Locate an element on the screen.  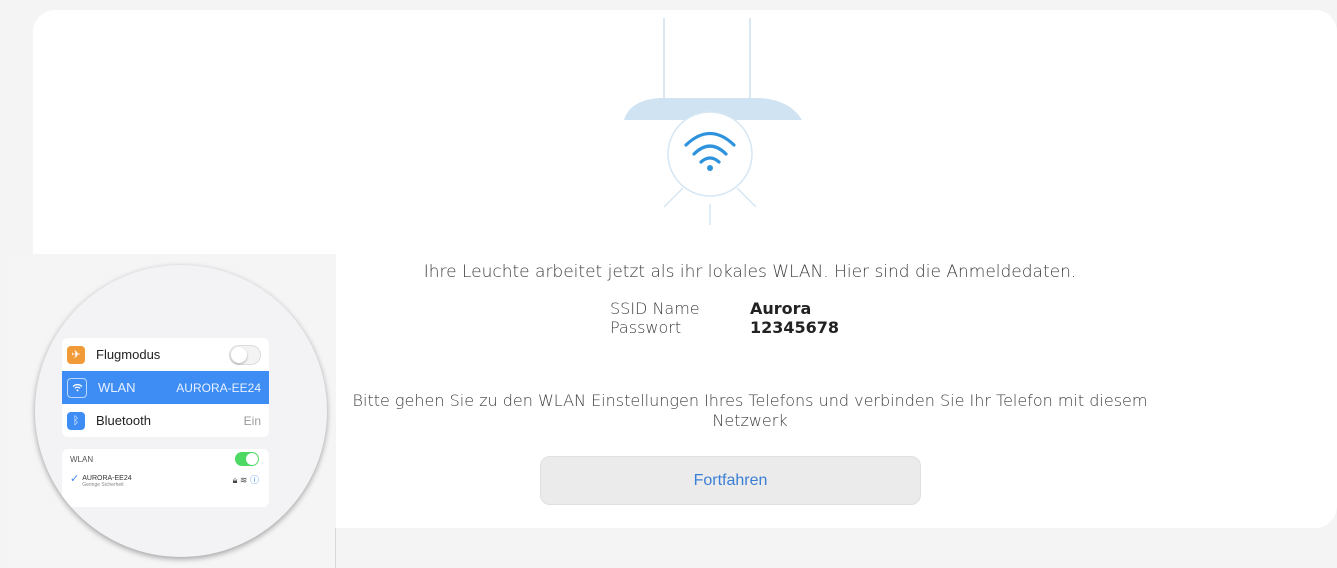
settings-row-value: AURORA-EE24 is located at coordinates (218, 387).